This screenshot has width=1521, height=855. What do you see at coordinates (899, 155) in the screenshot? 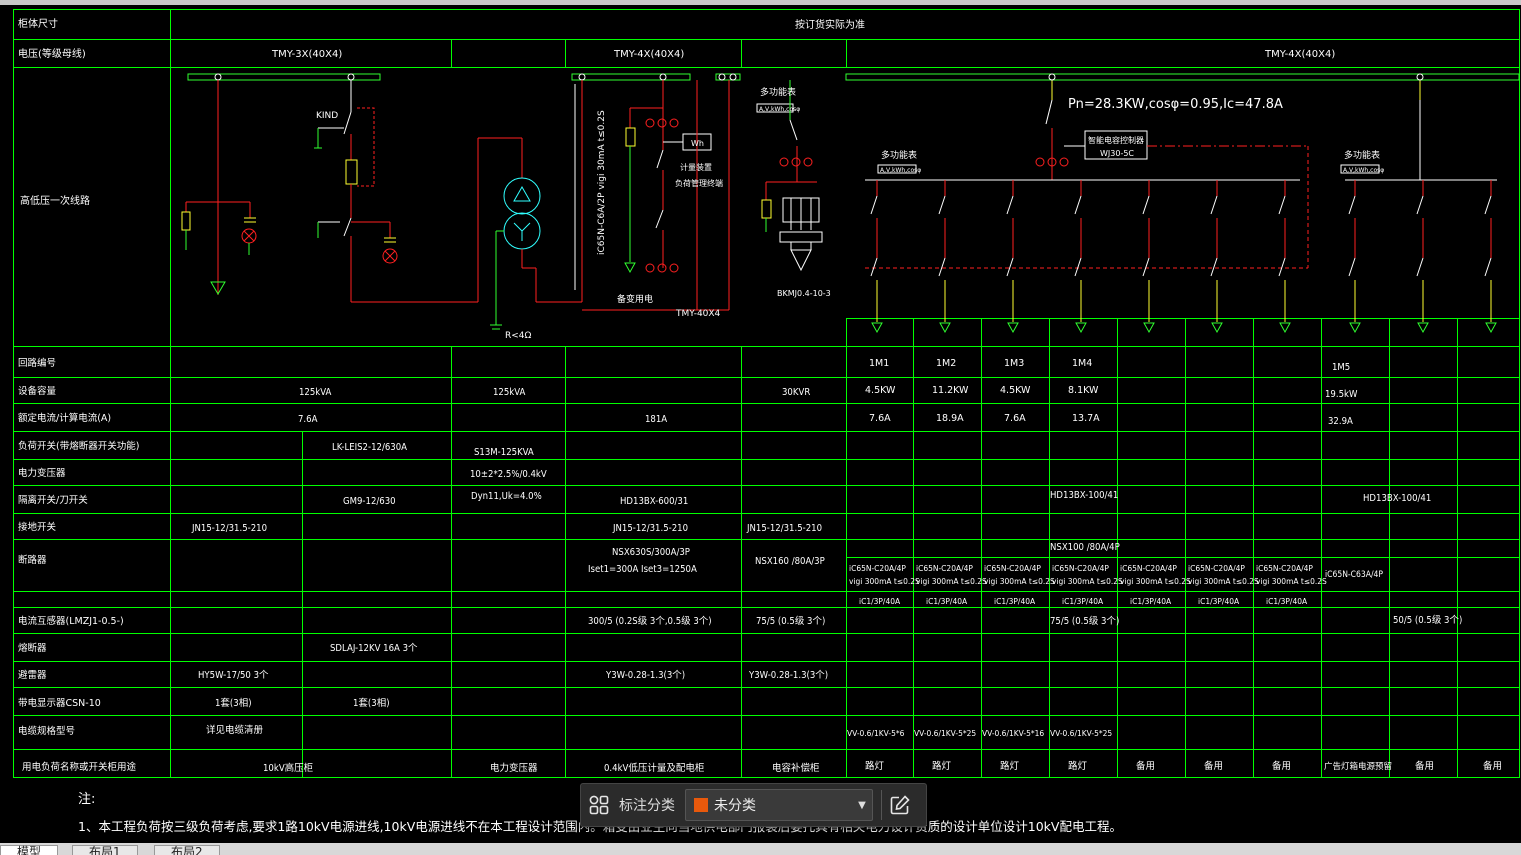
I see `multi-meter-2: 多功能表` at bounding box center [899, 155].